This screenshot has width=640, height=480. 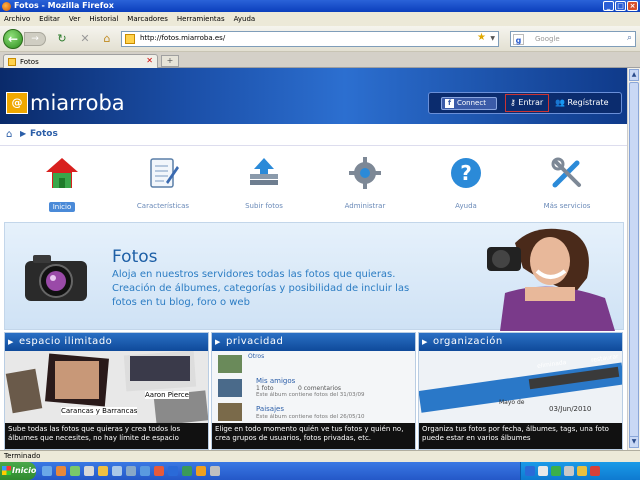 What do you see at coordinates (149, 60) in the screenshot?
I see `tab-close-icon: ✕` at bounding box center [149, 60].